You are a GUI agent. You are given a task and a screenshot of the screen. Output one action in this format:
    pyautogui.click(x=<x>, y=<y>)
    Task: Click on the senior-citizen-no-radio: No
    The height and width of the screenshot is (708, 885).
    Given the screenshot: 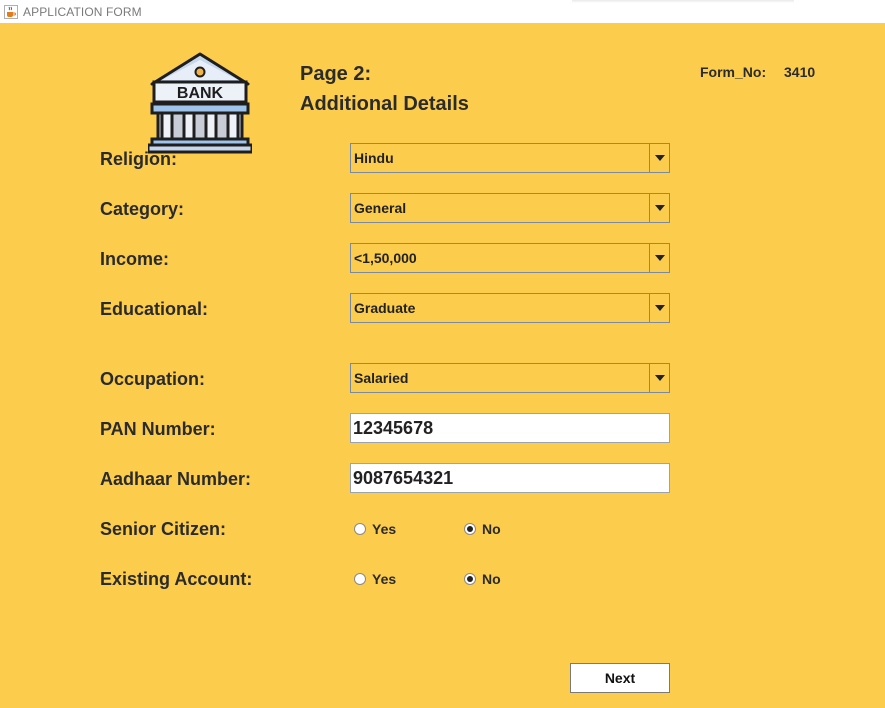 What is the action you would take?
    pyautogui.click(x=482, y=529)
    